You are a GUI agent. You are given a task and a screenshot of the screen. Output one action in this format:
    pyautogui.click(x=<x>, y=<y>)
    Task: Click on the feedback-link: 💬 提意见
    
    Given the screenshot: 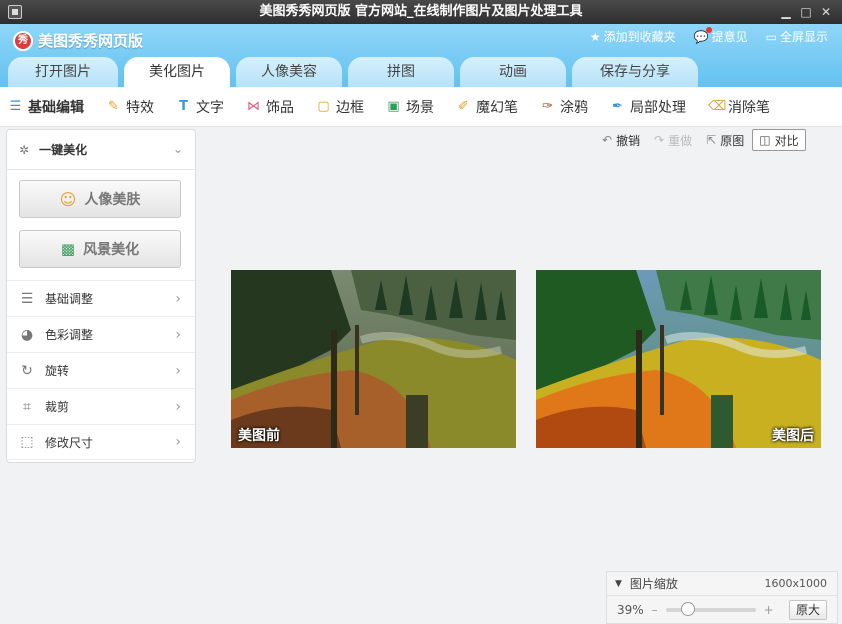 What is the action you would take?
    pyautogui.click(x=721, y=35)
    